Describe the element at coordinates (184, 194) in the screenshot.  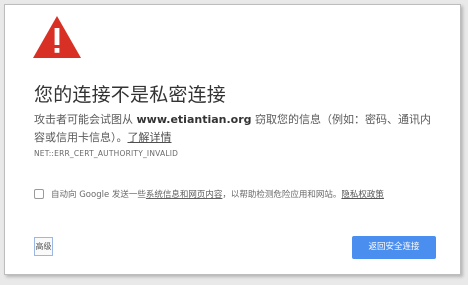
I see `system-info-link: 系统信息和网页内容` at that location.